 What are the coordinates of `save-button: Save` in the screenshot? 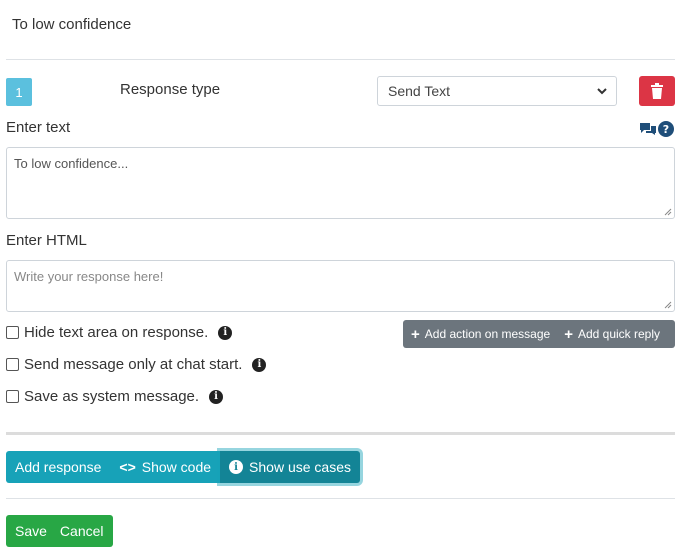 It's located at (31, 531).